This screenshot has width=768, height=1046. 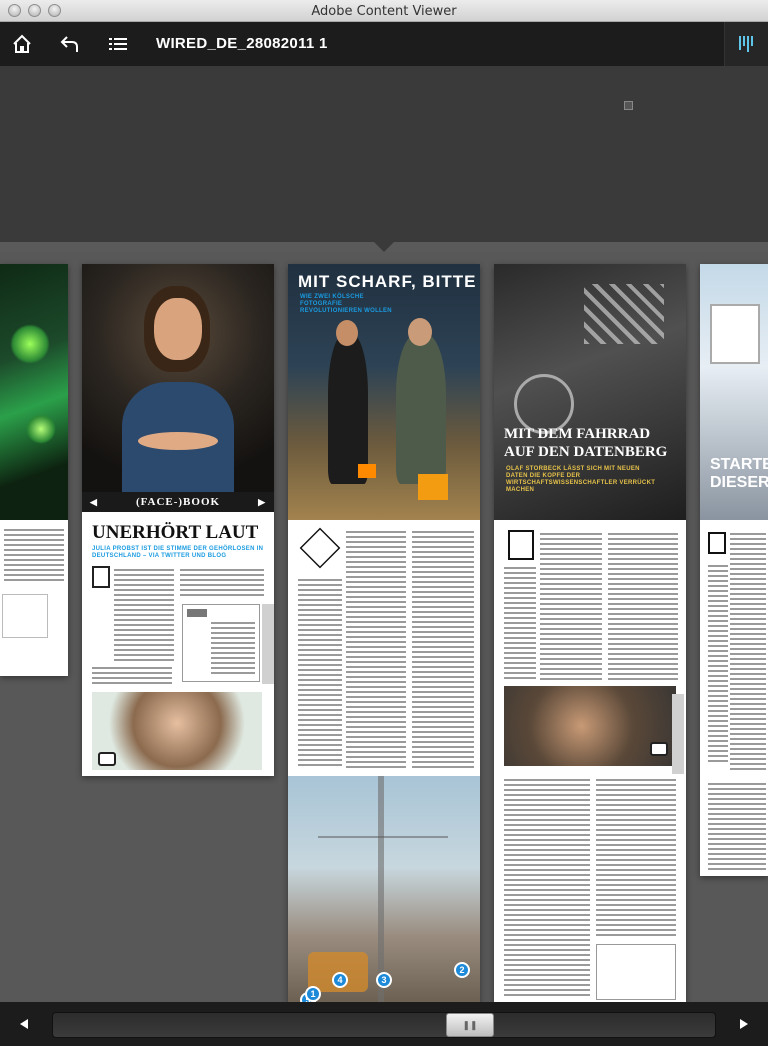 I want to click on browse-mode-icon, so click(x=745, y=44).